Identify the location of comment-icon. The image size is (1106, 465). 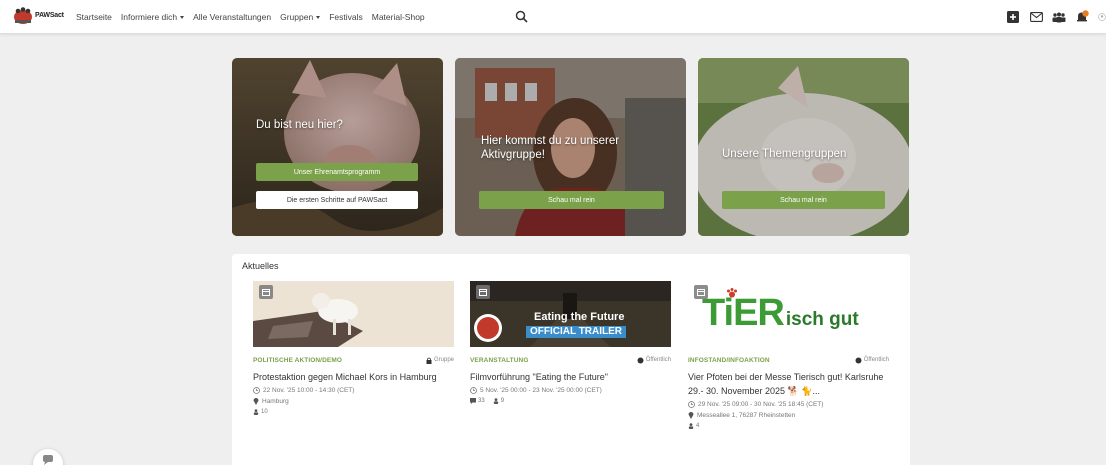
(473, 401).